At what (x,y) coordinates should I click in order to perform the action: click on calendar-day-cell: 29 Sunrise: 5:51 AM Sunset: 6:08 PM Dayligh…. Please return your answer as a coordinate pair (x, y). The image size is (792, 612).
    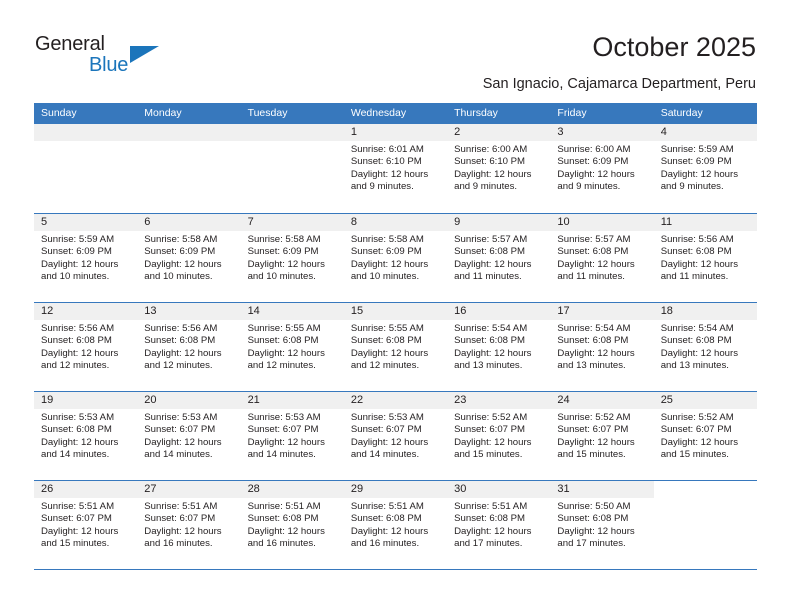
    Looking at the image, I should click on (395, 525).